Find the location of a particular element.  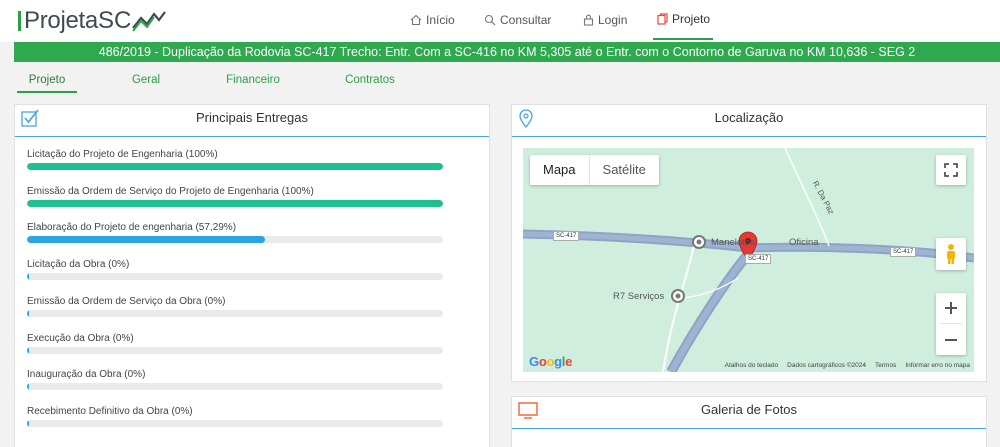

projeta-sc-logo: Projeta SC is located at coordinates (92, 21).